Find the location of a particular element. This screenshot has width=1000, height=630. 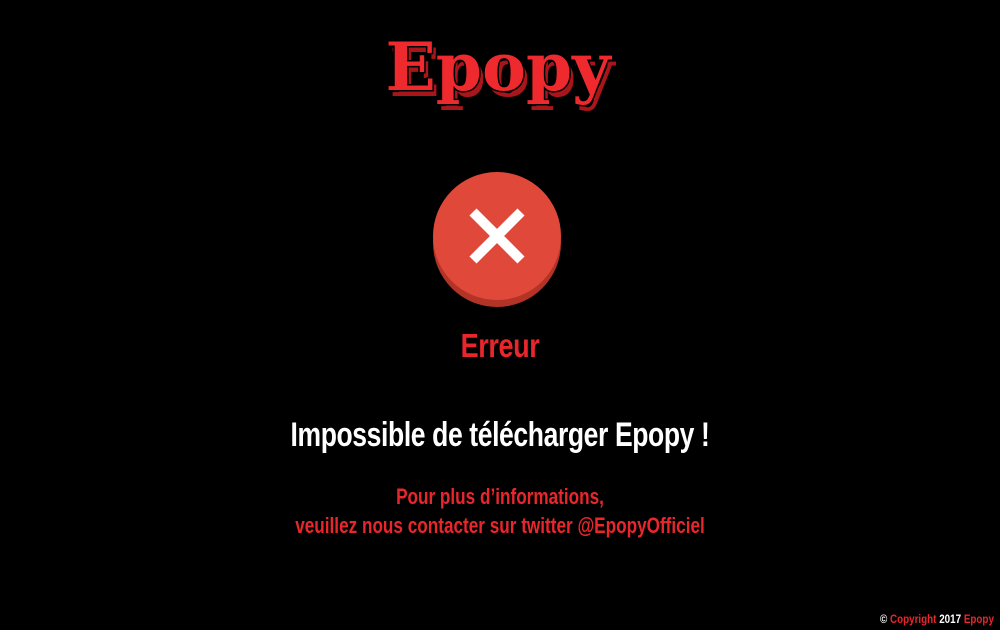

copyright-word: Copyright is located at coordinates (913, 619).